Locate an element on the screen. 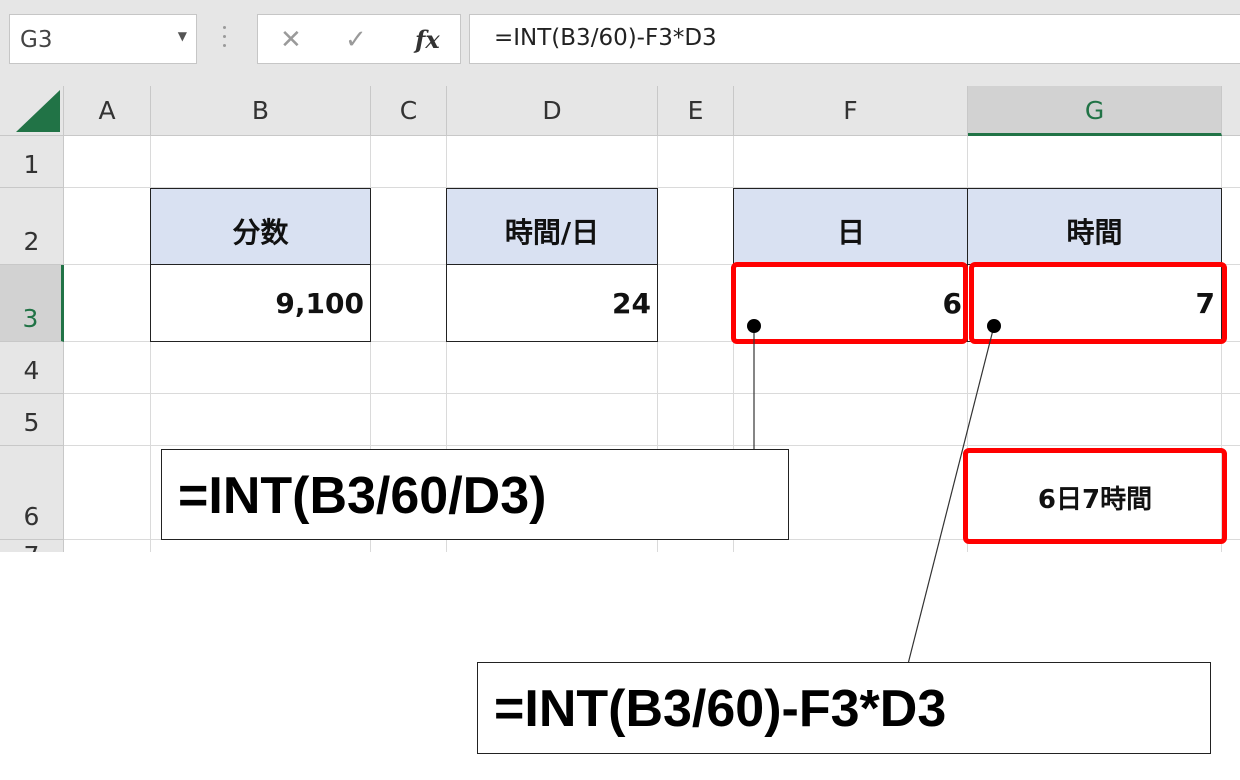 The image size is (1240, 780). insert-function-icon: fx is located at coordinates (427, 39).